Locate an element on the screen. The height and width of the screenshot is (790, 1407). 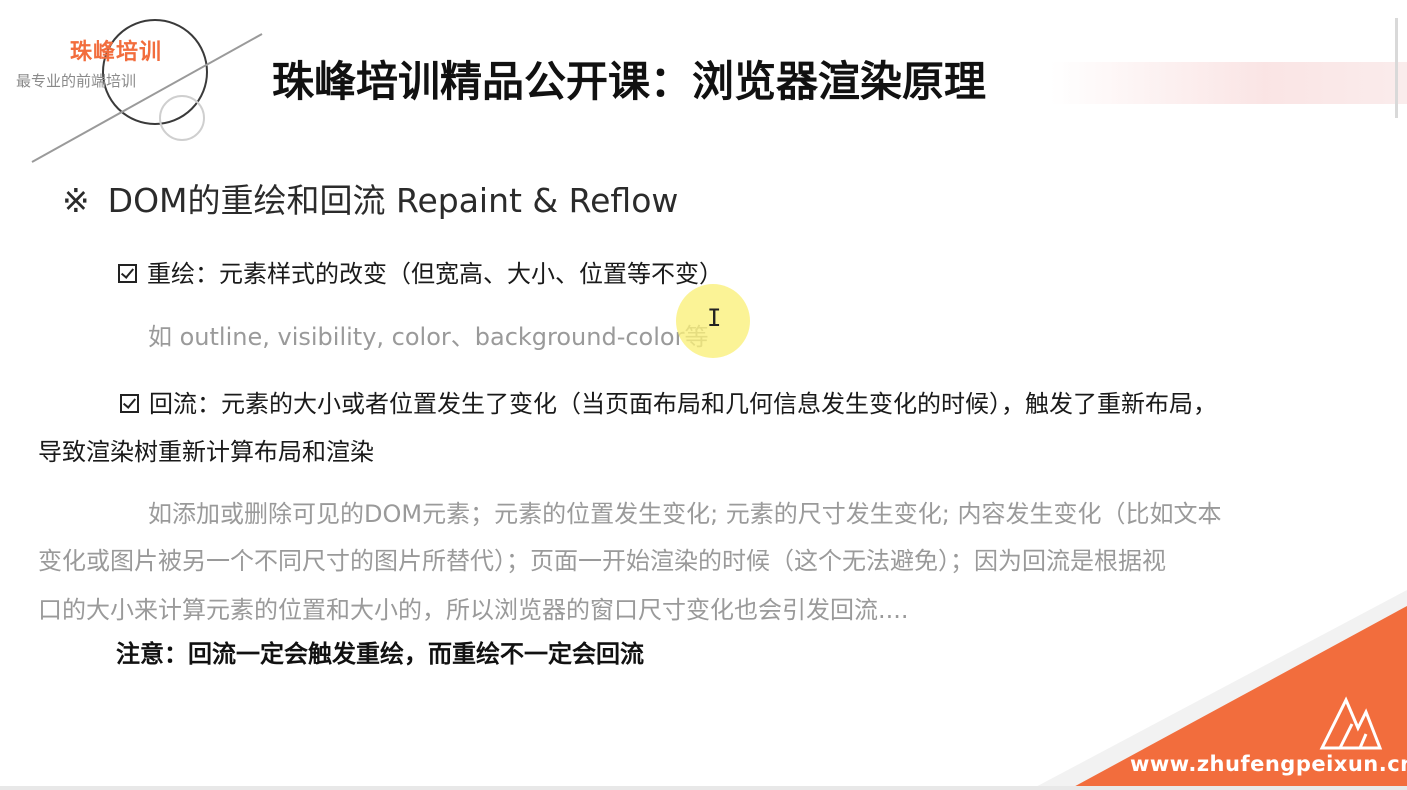
bottom-border is located at coordinates (703, 788).